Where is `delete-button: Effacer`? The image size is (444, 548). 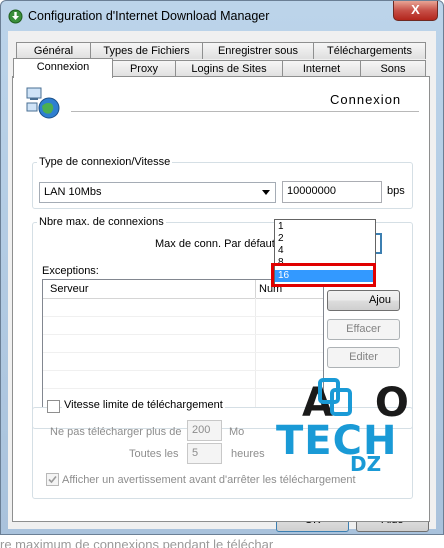
delete-button: Effacer is located at coordinates (363, 329).